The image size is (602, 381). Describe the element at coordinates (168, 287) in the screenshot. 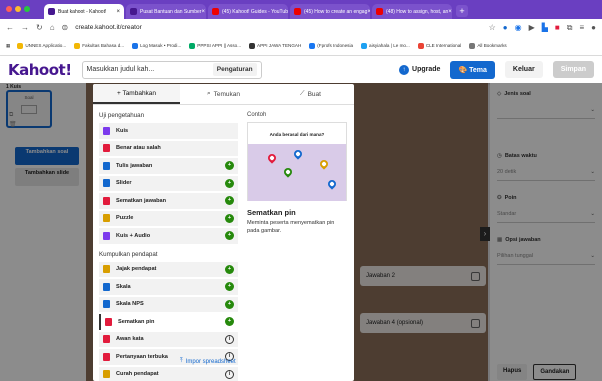

I see `question-type-item: Skala +` at that location.